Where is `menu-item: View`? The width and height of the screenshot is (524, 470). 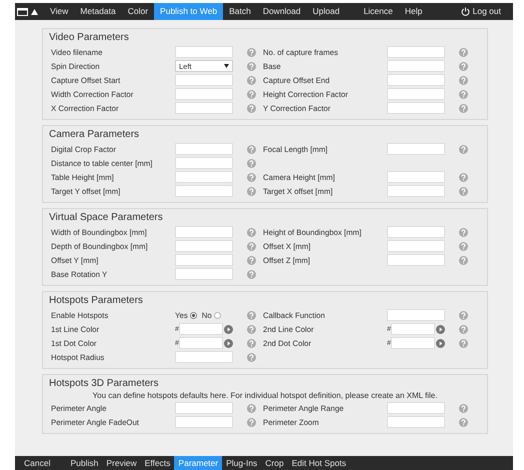
menu-item: View is located at coordinates (59, 11).